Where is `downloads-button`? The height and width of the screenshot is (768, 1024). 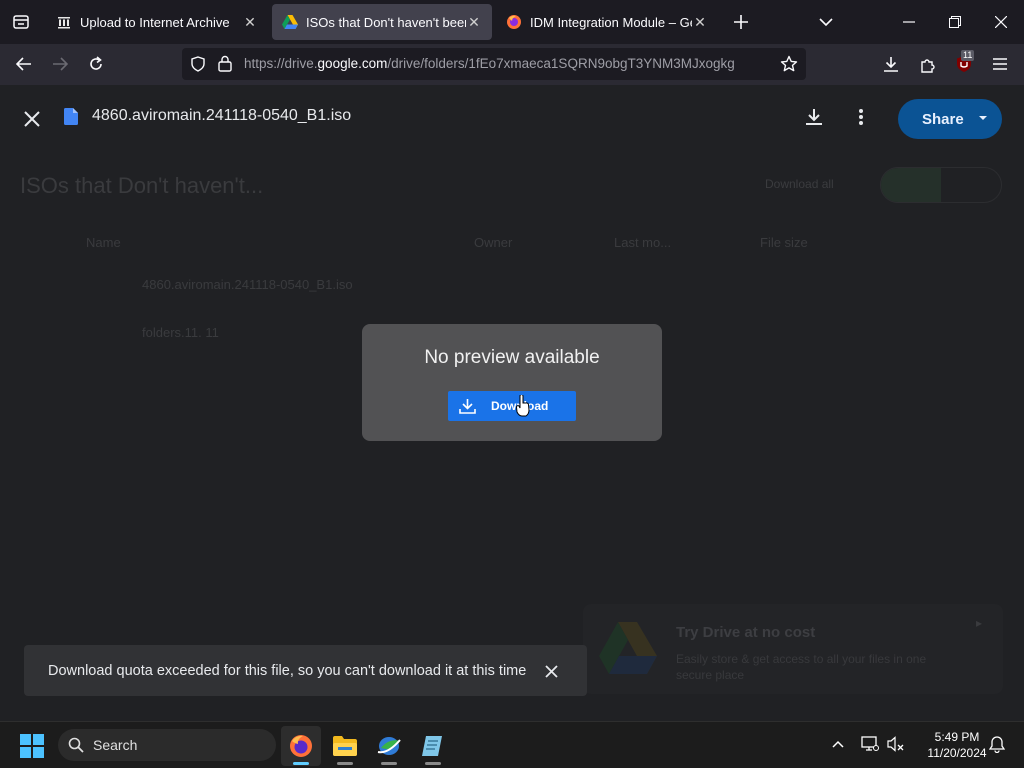 downloads-button is located at coordinates (891, 64).